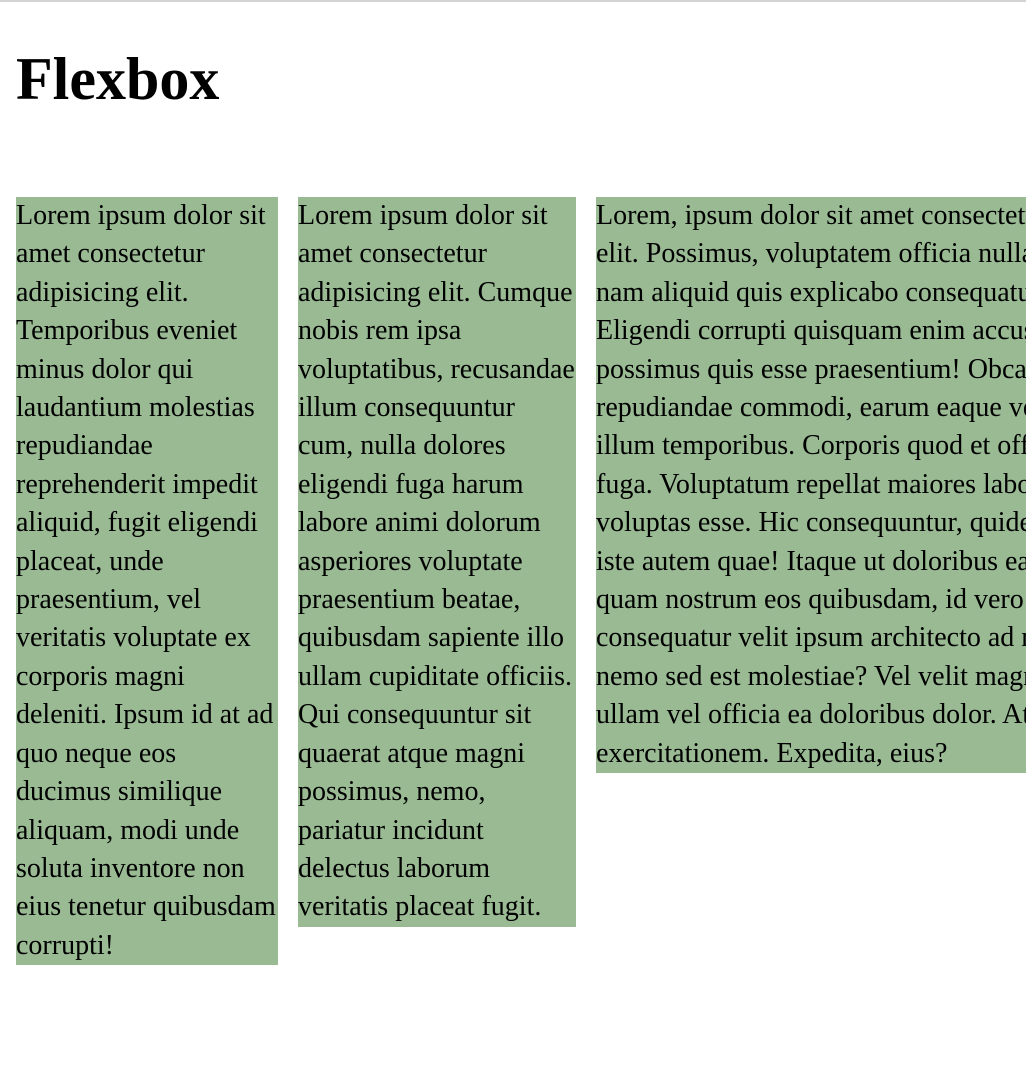 This screenshot has height=1078, width=1026. What do you see at coordinates (118, 79) in the screenshot?
I see `page-title: Flexbox` at bounding box center [118, 79].